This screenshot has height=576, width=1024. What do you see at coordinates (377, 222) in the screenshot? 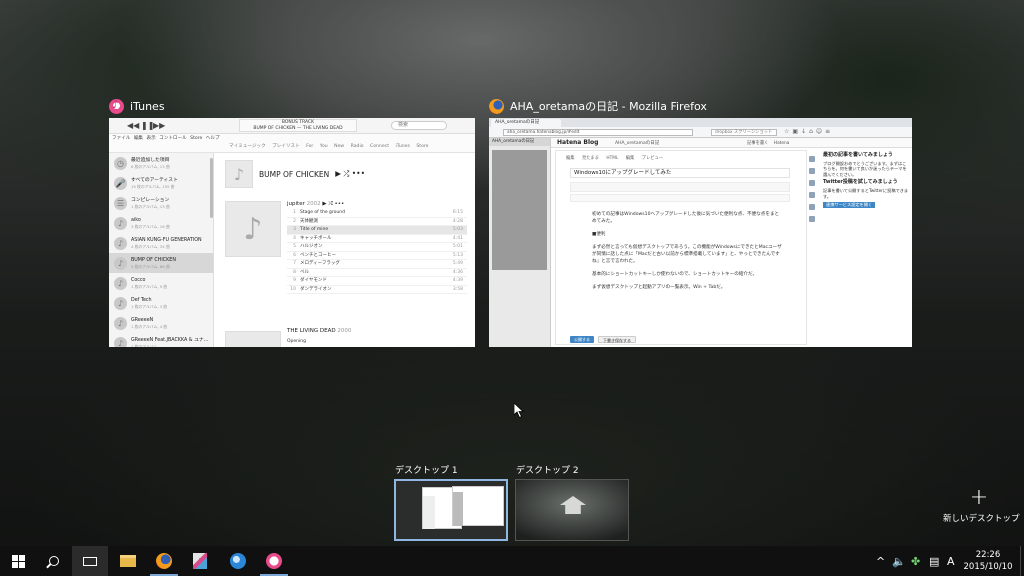
I see `track-row: 2 天体観測 4:28` at bounding box center [377, 222].